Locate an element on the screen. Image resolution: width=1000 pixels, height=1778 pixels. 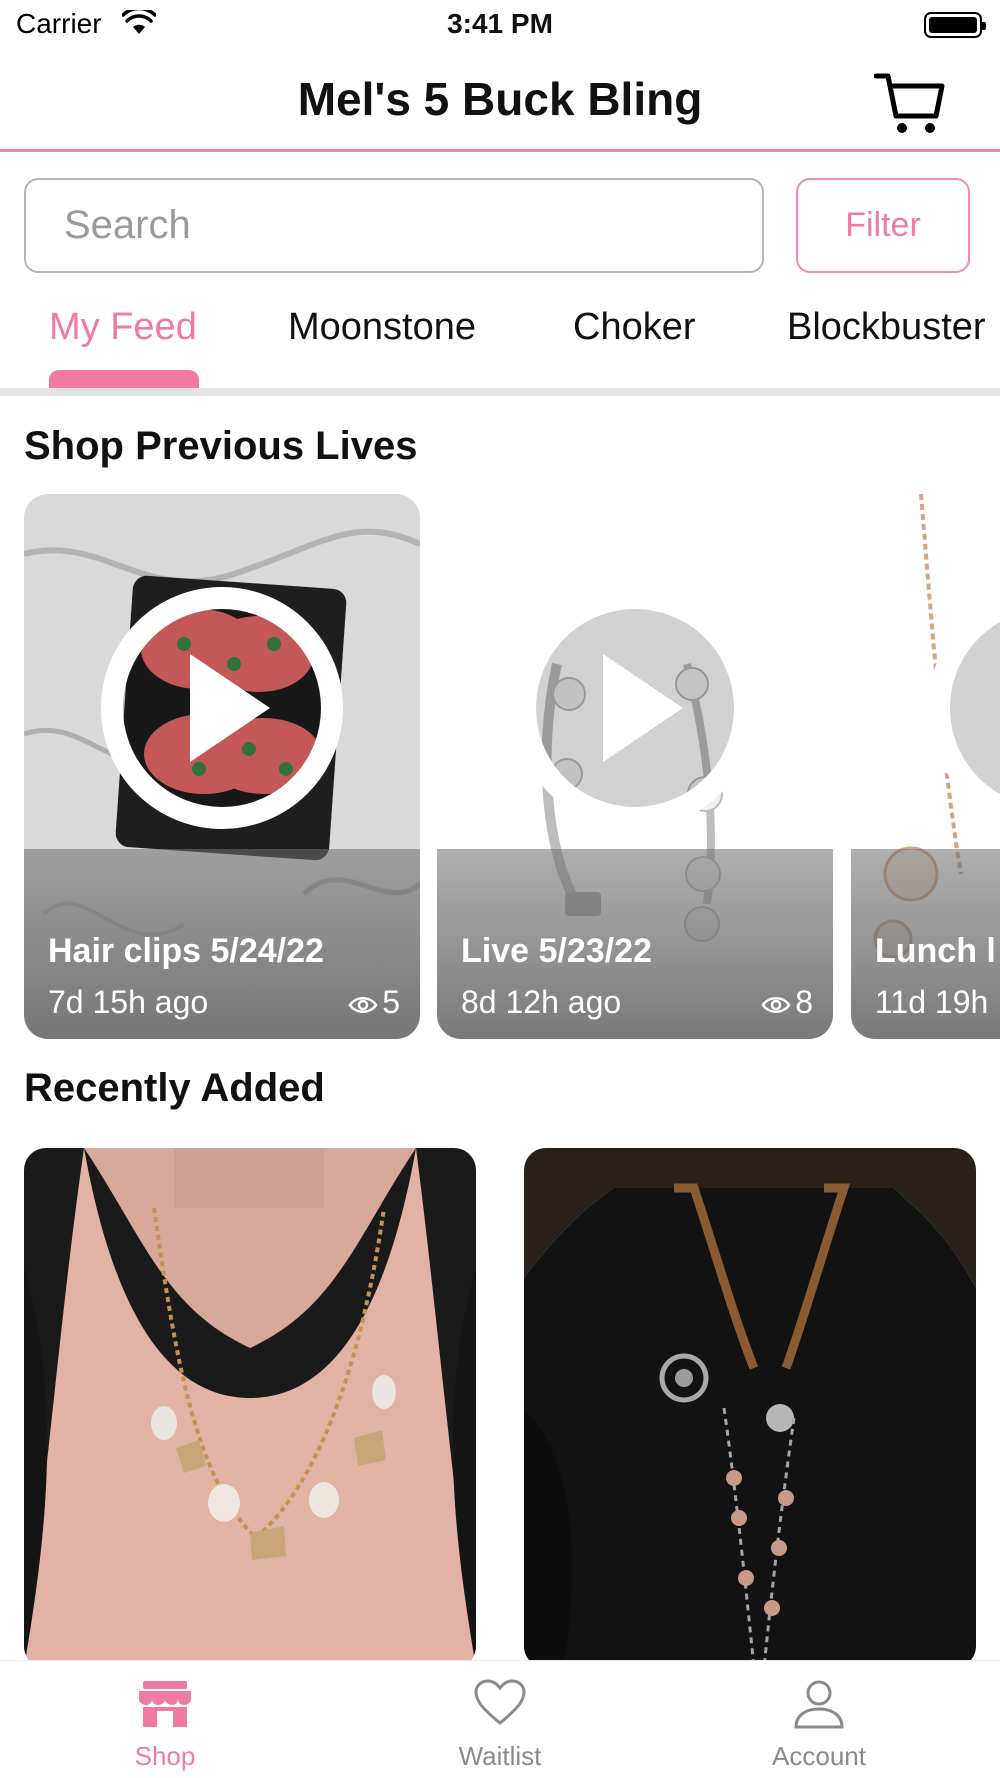
nav-label: Shop is located at coordinates (165, 1756).